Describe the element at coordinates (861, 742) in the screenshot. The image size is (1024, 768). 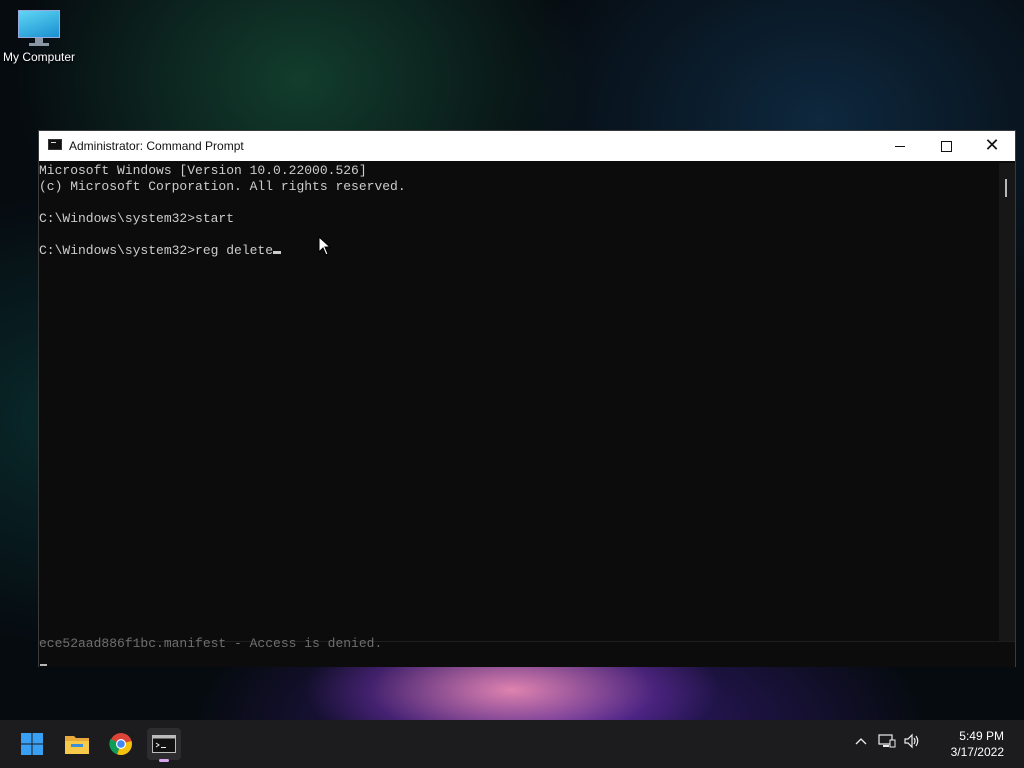
I see `chevron-up-icon` at that location.